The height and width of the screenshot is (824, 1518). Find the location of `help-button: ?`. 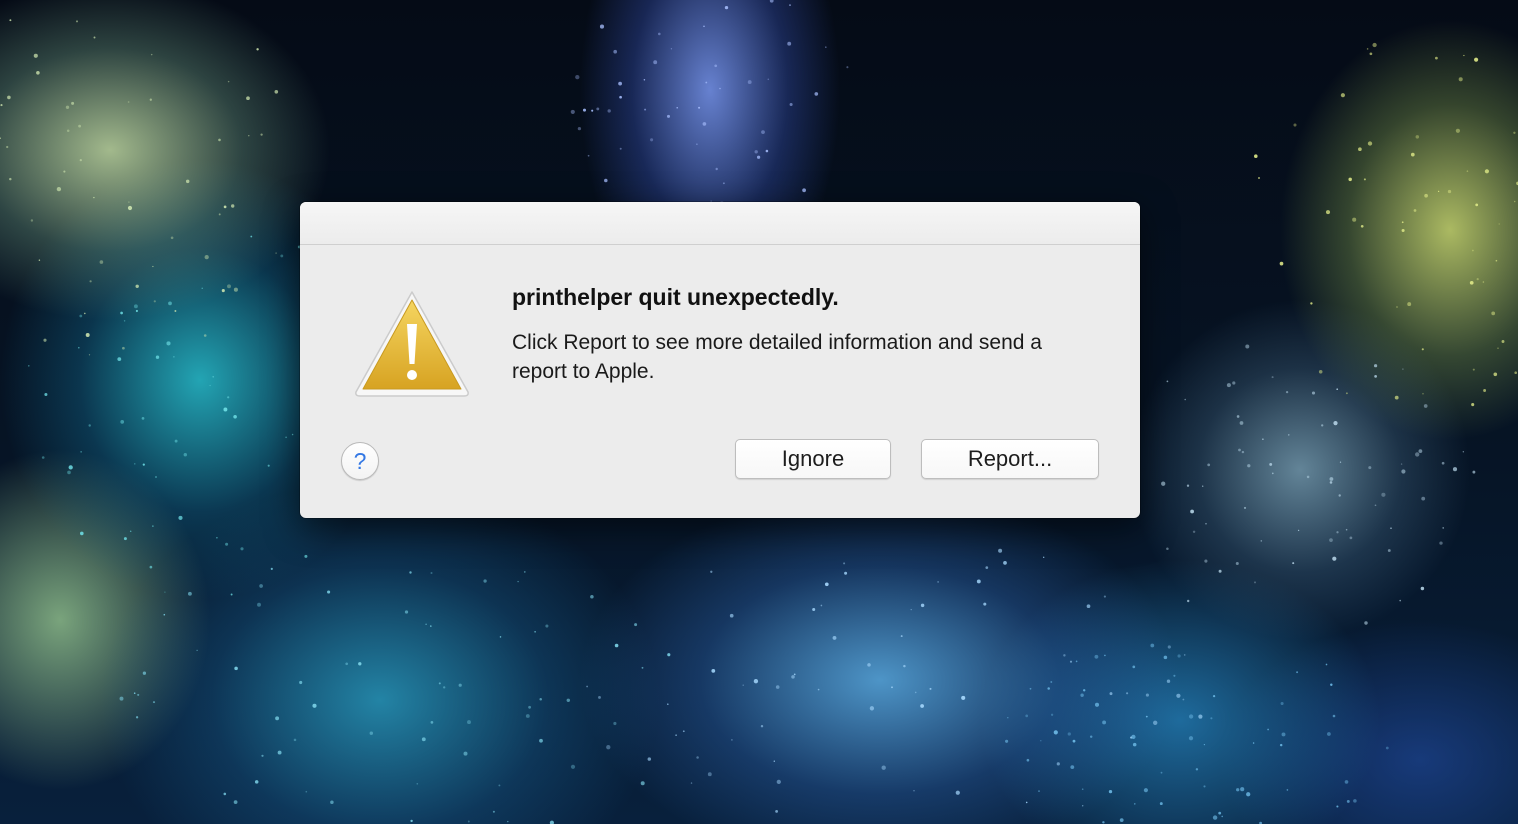

help-button: ? is located at coordinates (360, 461).